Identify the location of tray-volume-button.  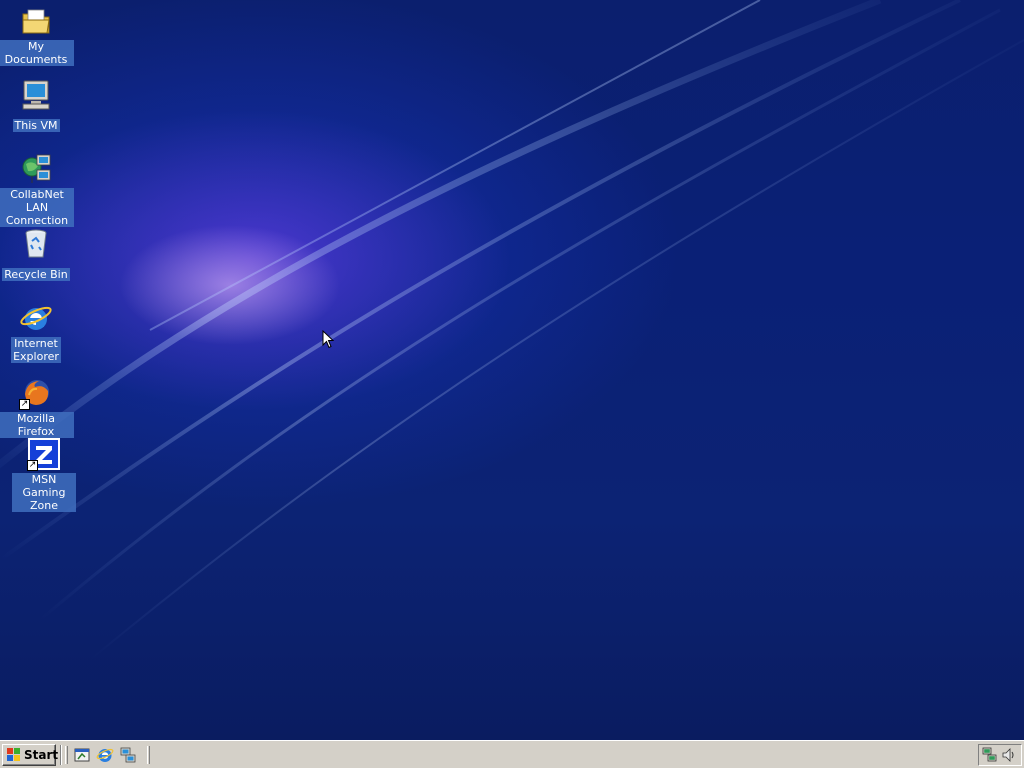
(1009, 755).